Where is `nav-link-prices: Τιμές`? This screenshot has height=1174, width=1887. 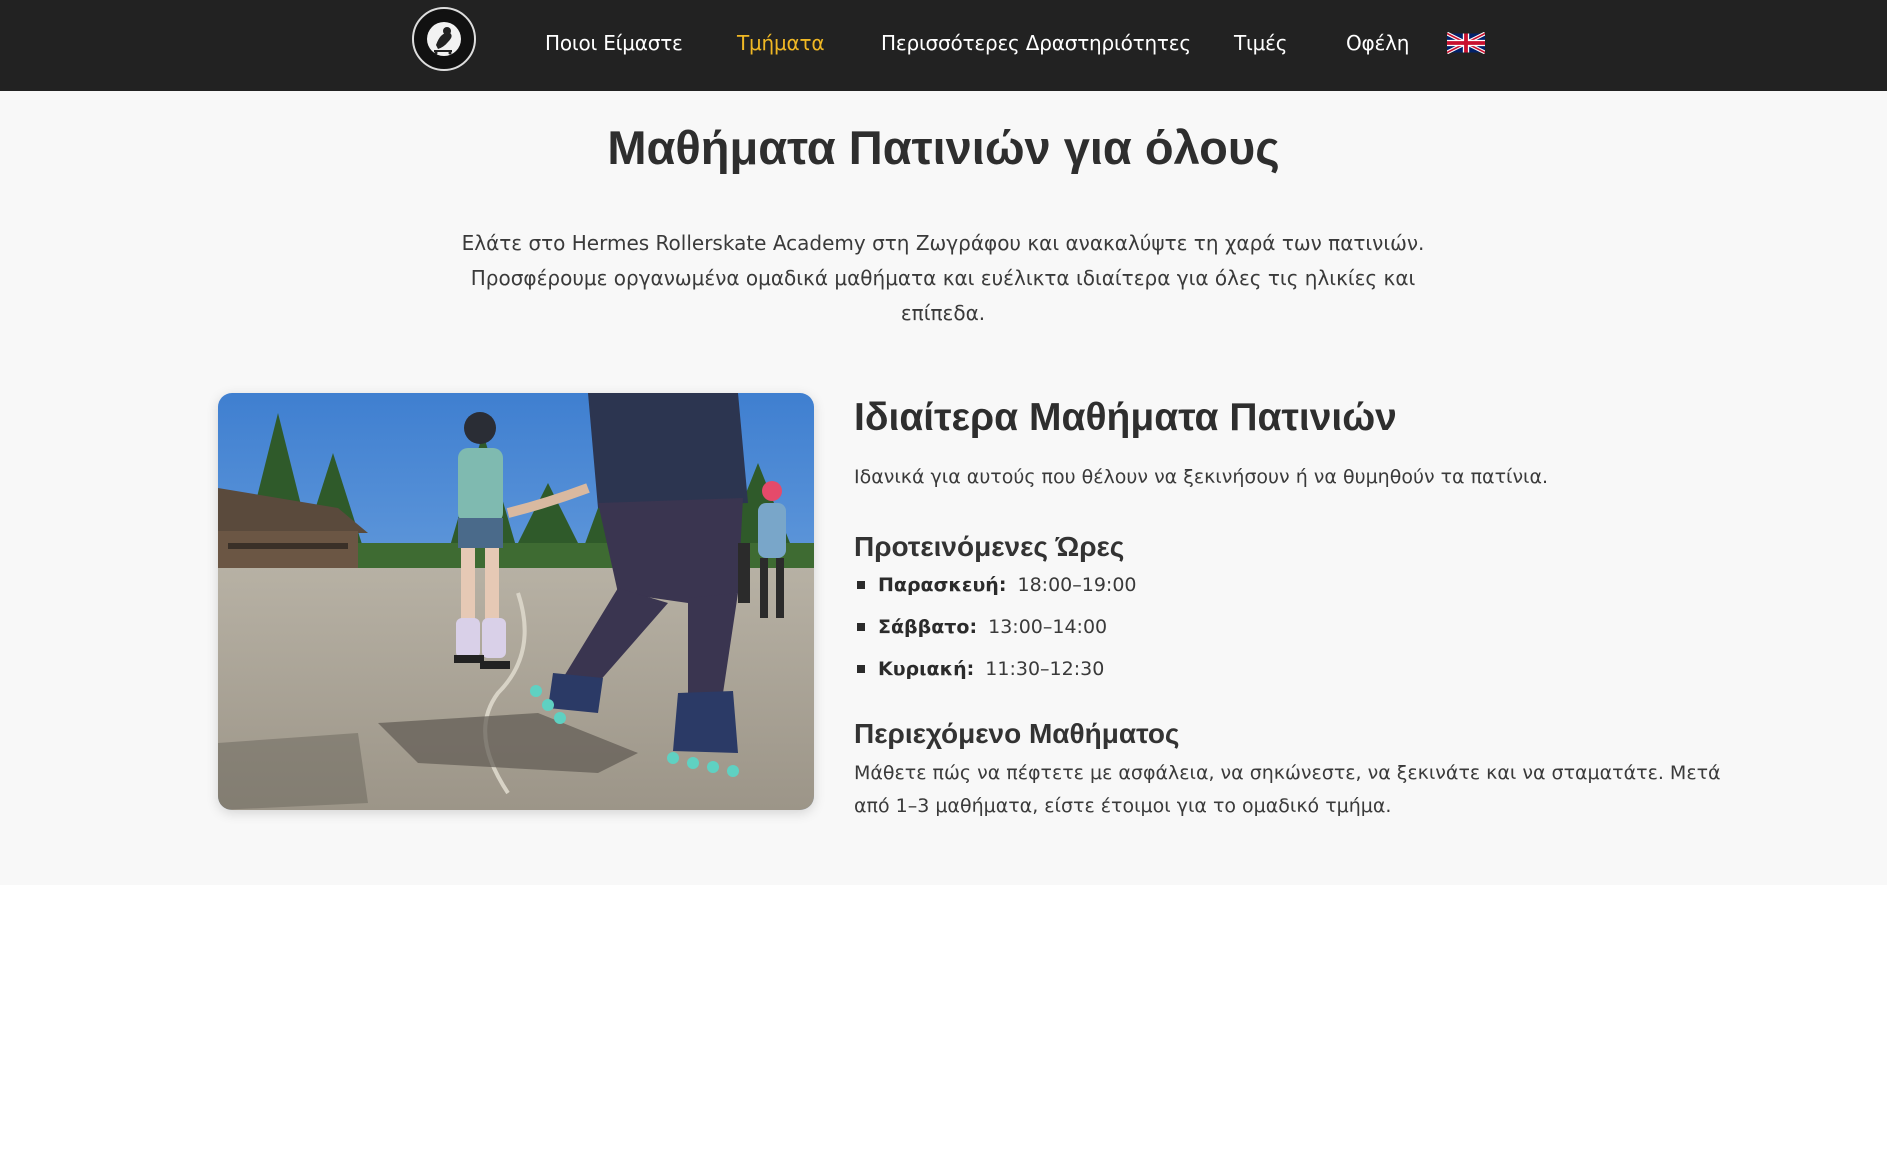 nav-link-prices: Τιμές is located at coordinates (1260, 43).